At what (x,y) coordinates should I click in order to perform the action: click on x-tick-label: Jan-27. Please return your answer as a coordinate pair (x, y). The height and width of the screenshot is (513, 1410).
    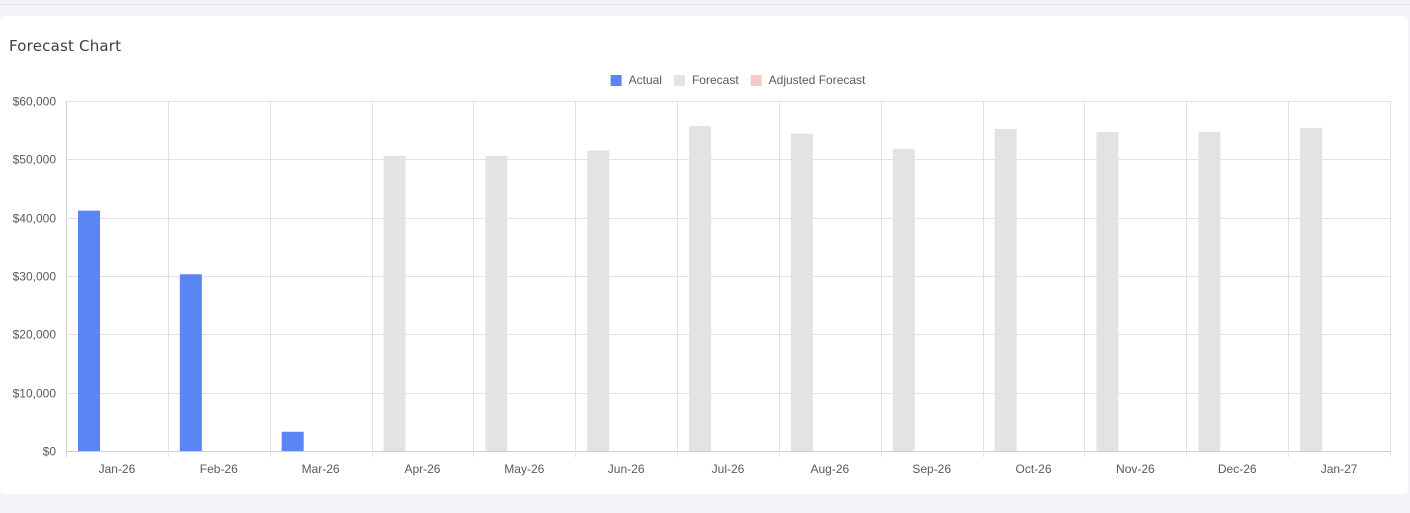
    Looking at the image, I should click on (1339, 469).